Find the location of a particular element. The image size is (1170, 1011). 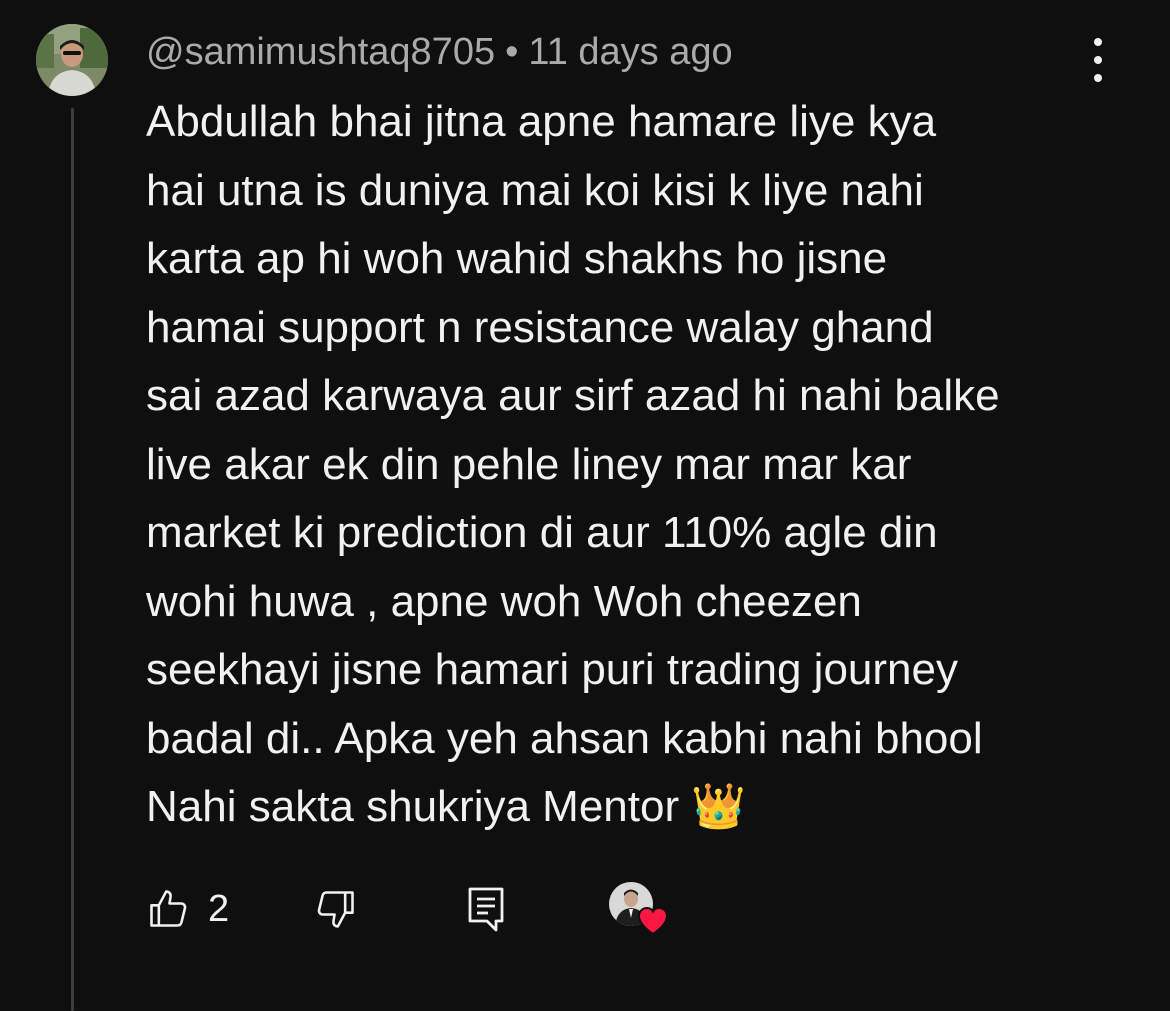

avatar-image is located at coordinates (72, 60).